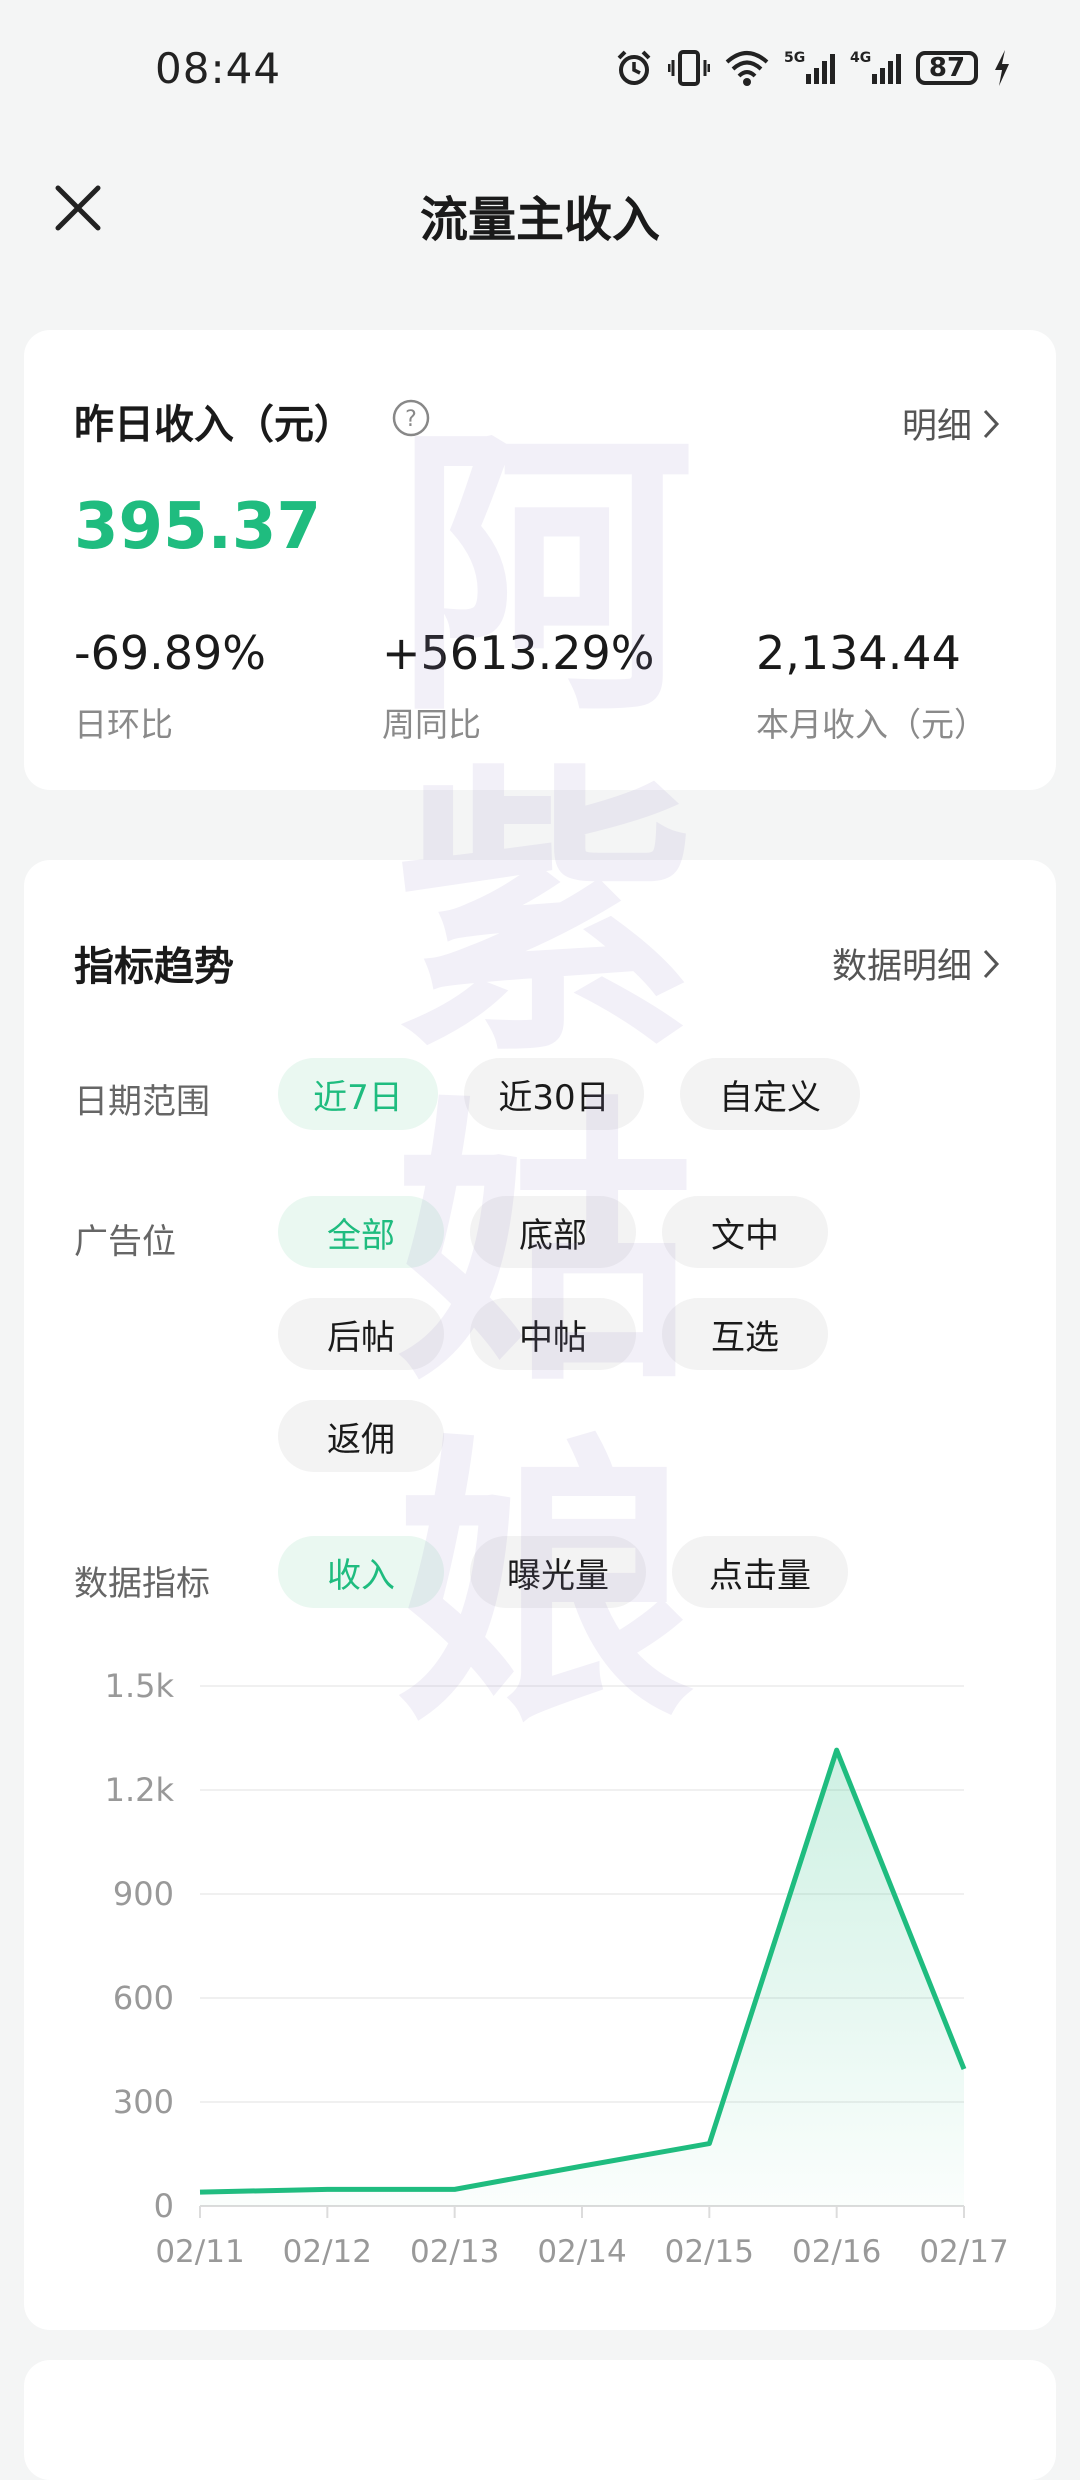 The height and width of the screenshot is (2480, 1080). What do you see at coordinates (991, 423) in the screenshot?
I see `chevron-right-icon` at bounding box center [991, 423].